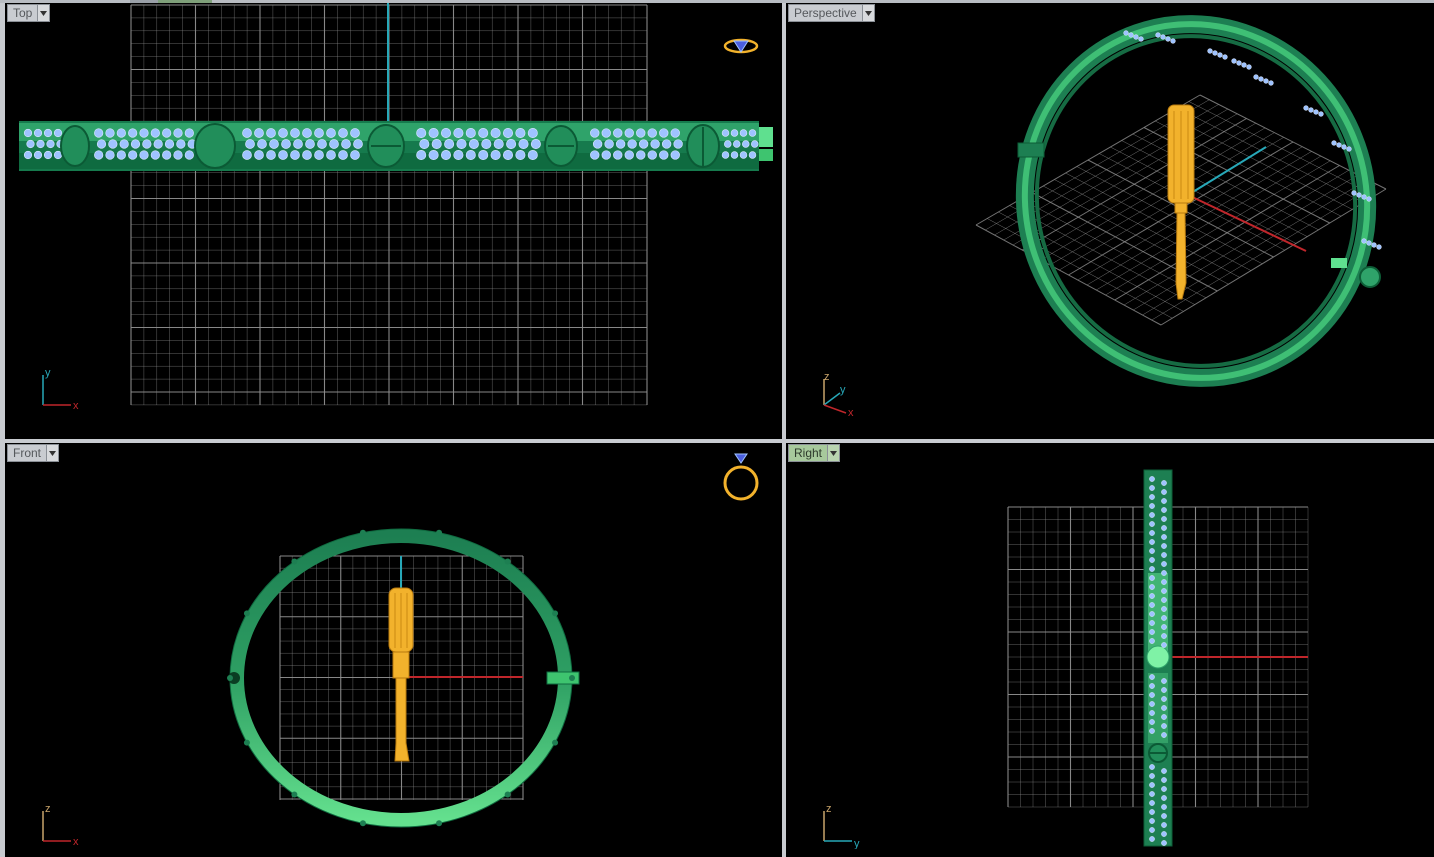 The image size is (1434, 857). I want to click on viewport-tab-top: Top, so click(29, 13).